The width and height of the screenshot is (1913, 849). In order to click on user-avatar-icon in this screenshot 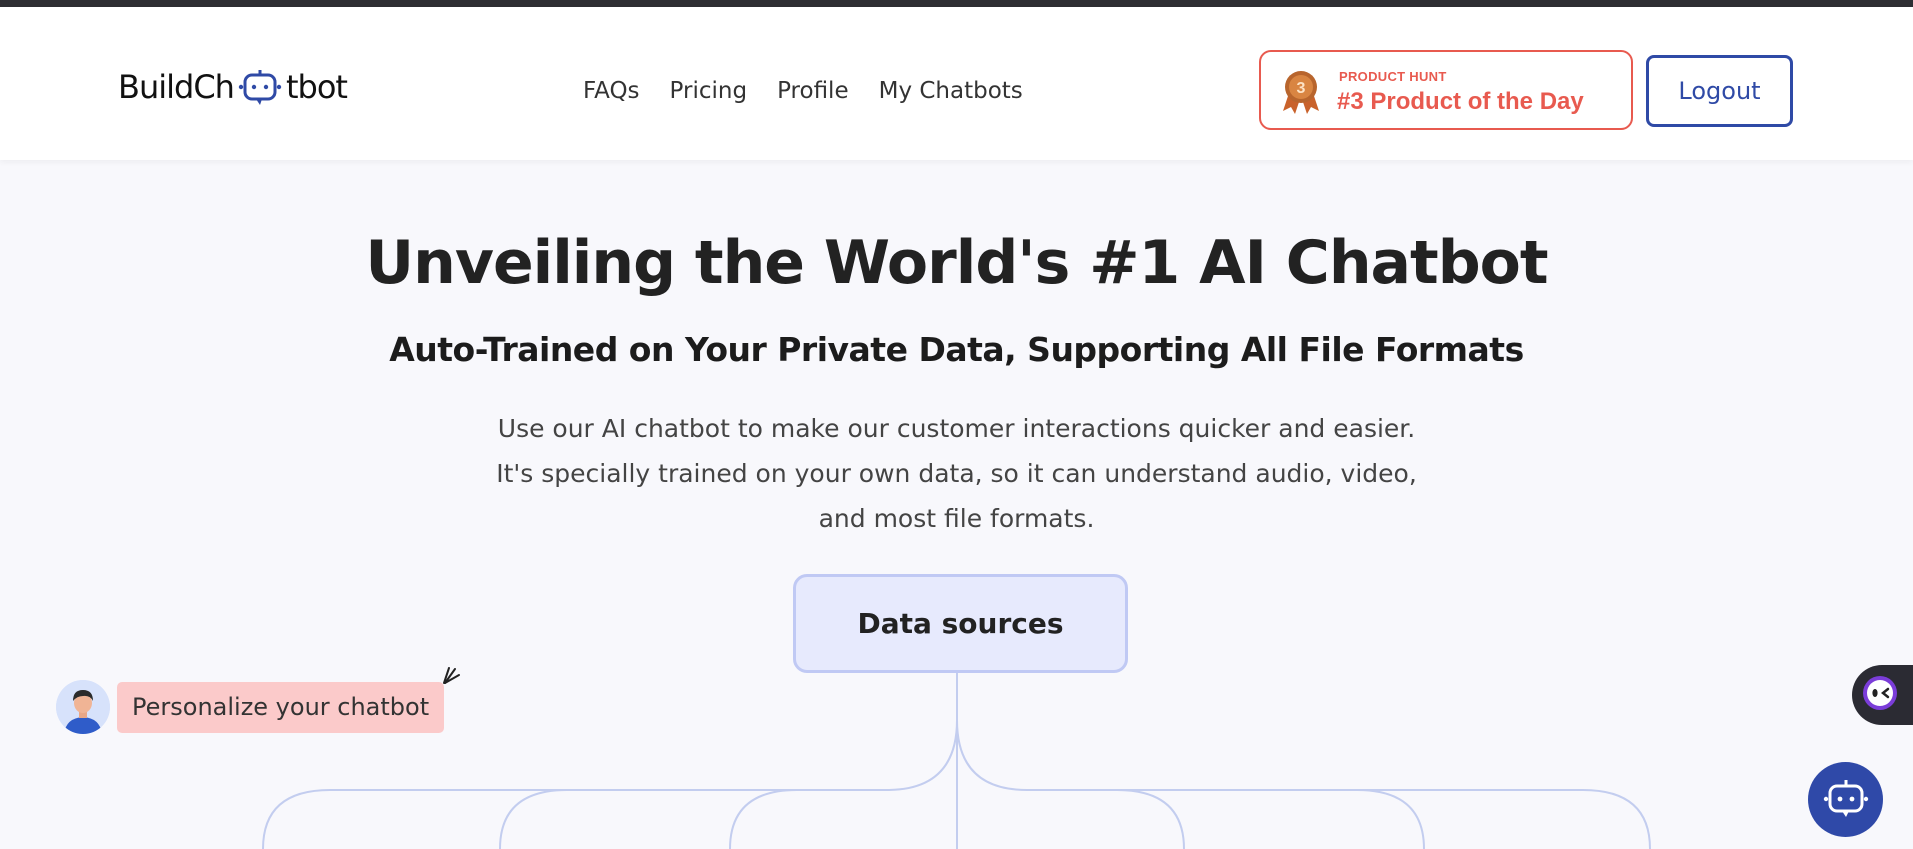, I will do `click(83, 707)`.